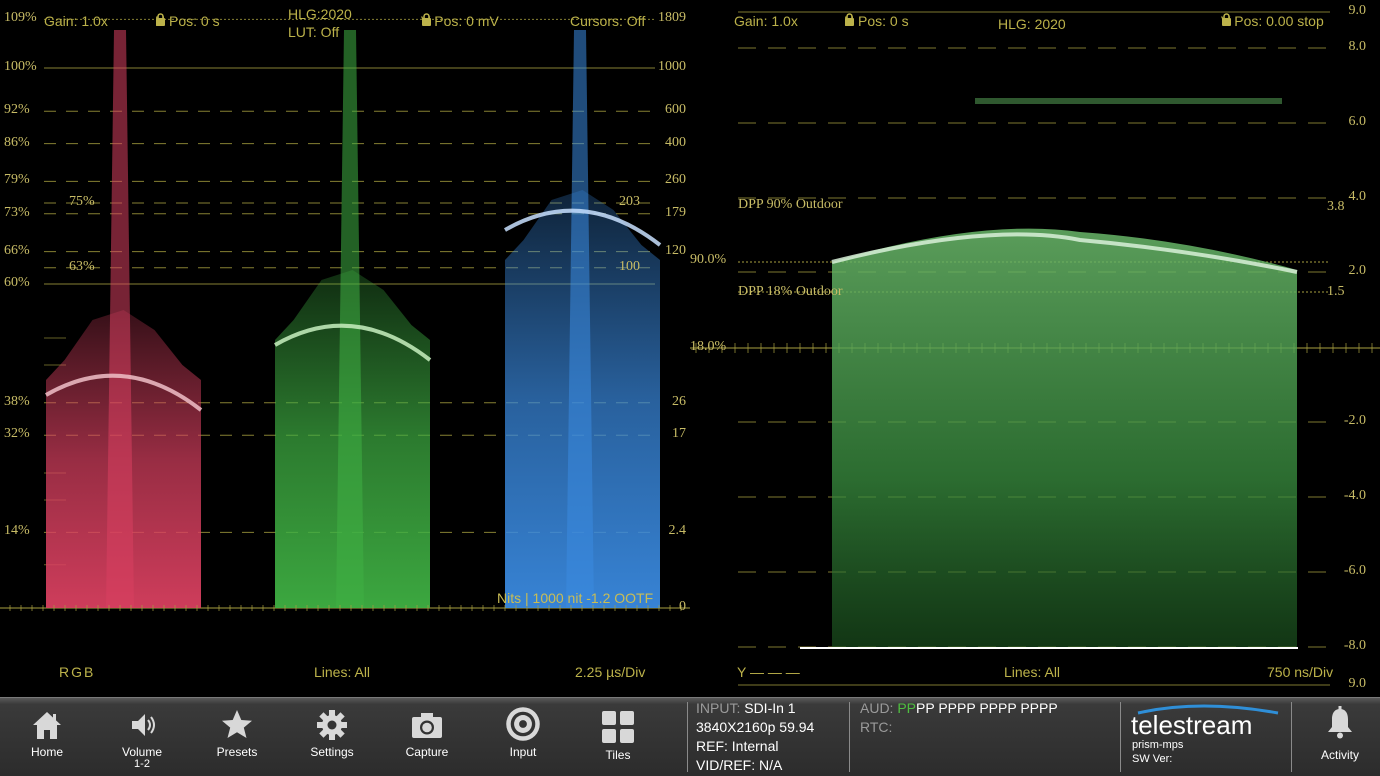  What do you see at coordinates (523, 752) in the screenshot?
I see `input-label: Input` at bounding box center [523, 752].